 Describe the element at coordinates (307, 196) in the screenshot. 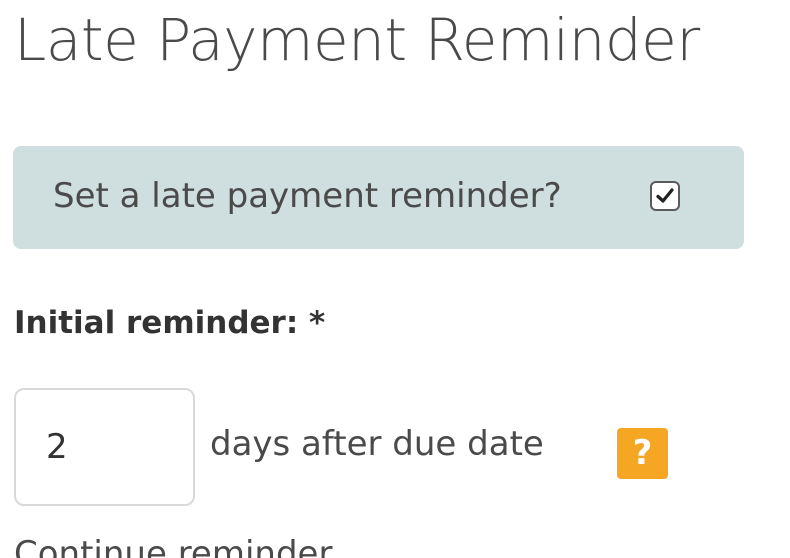

I see `reminder-toggle-label: Set a late payment reminder?` at that location.